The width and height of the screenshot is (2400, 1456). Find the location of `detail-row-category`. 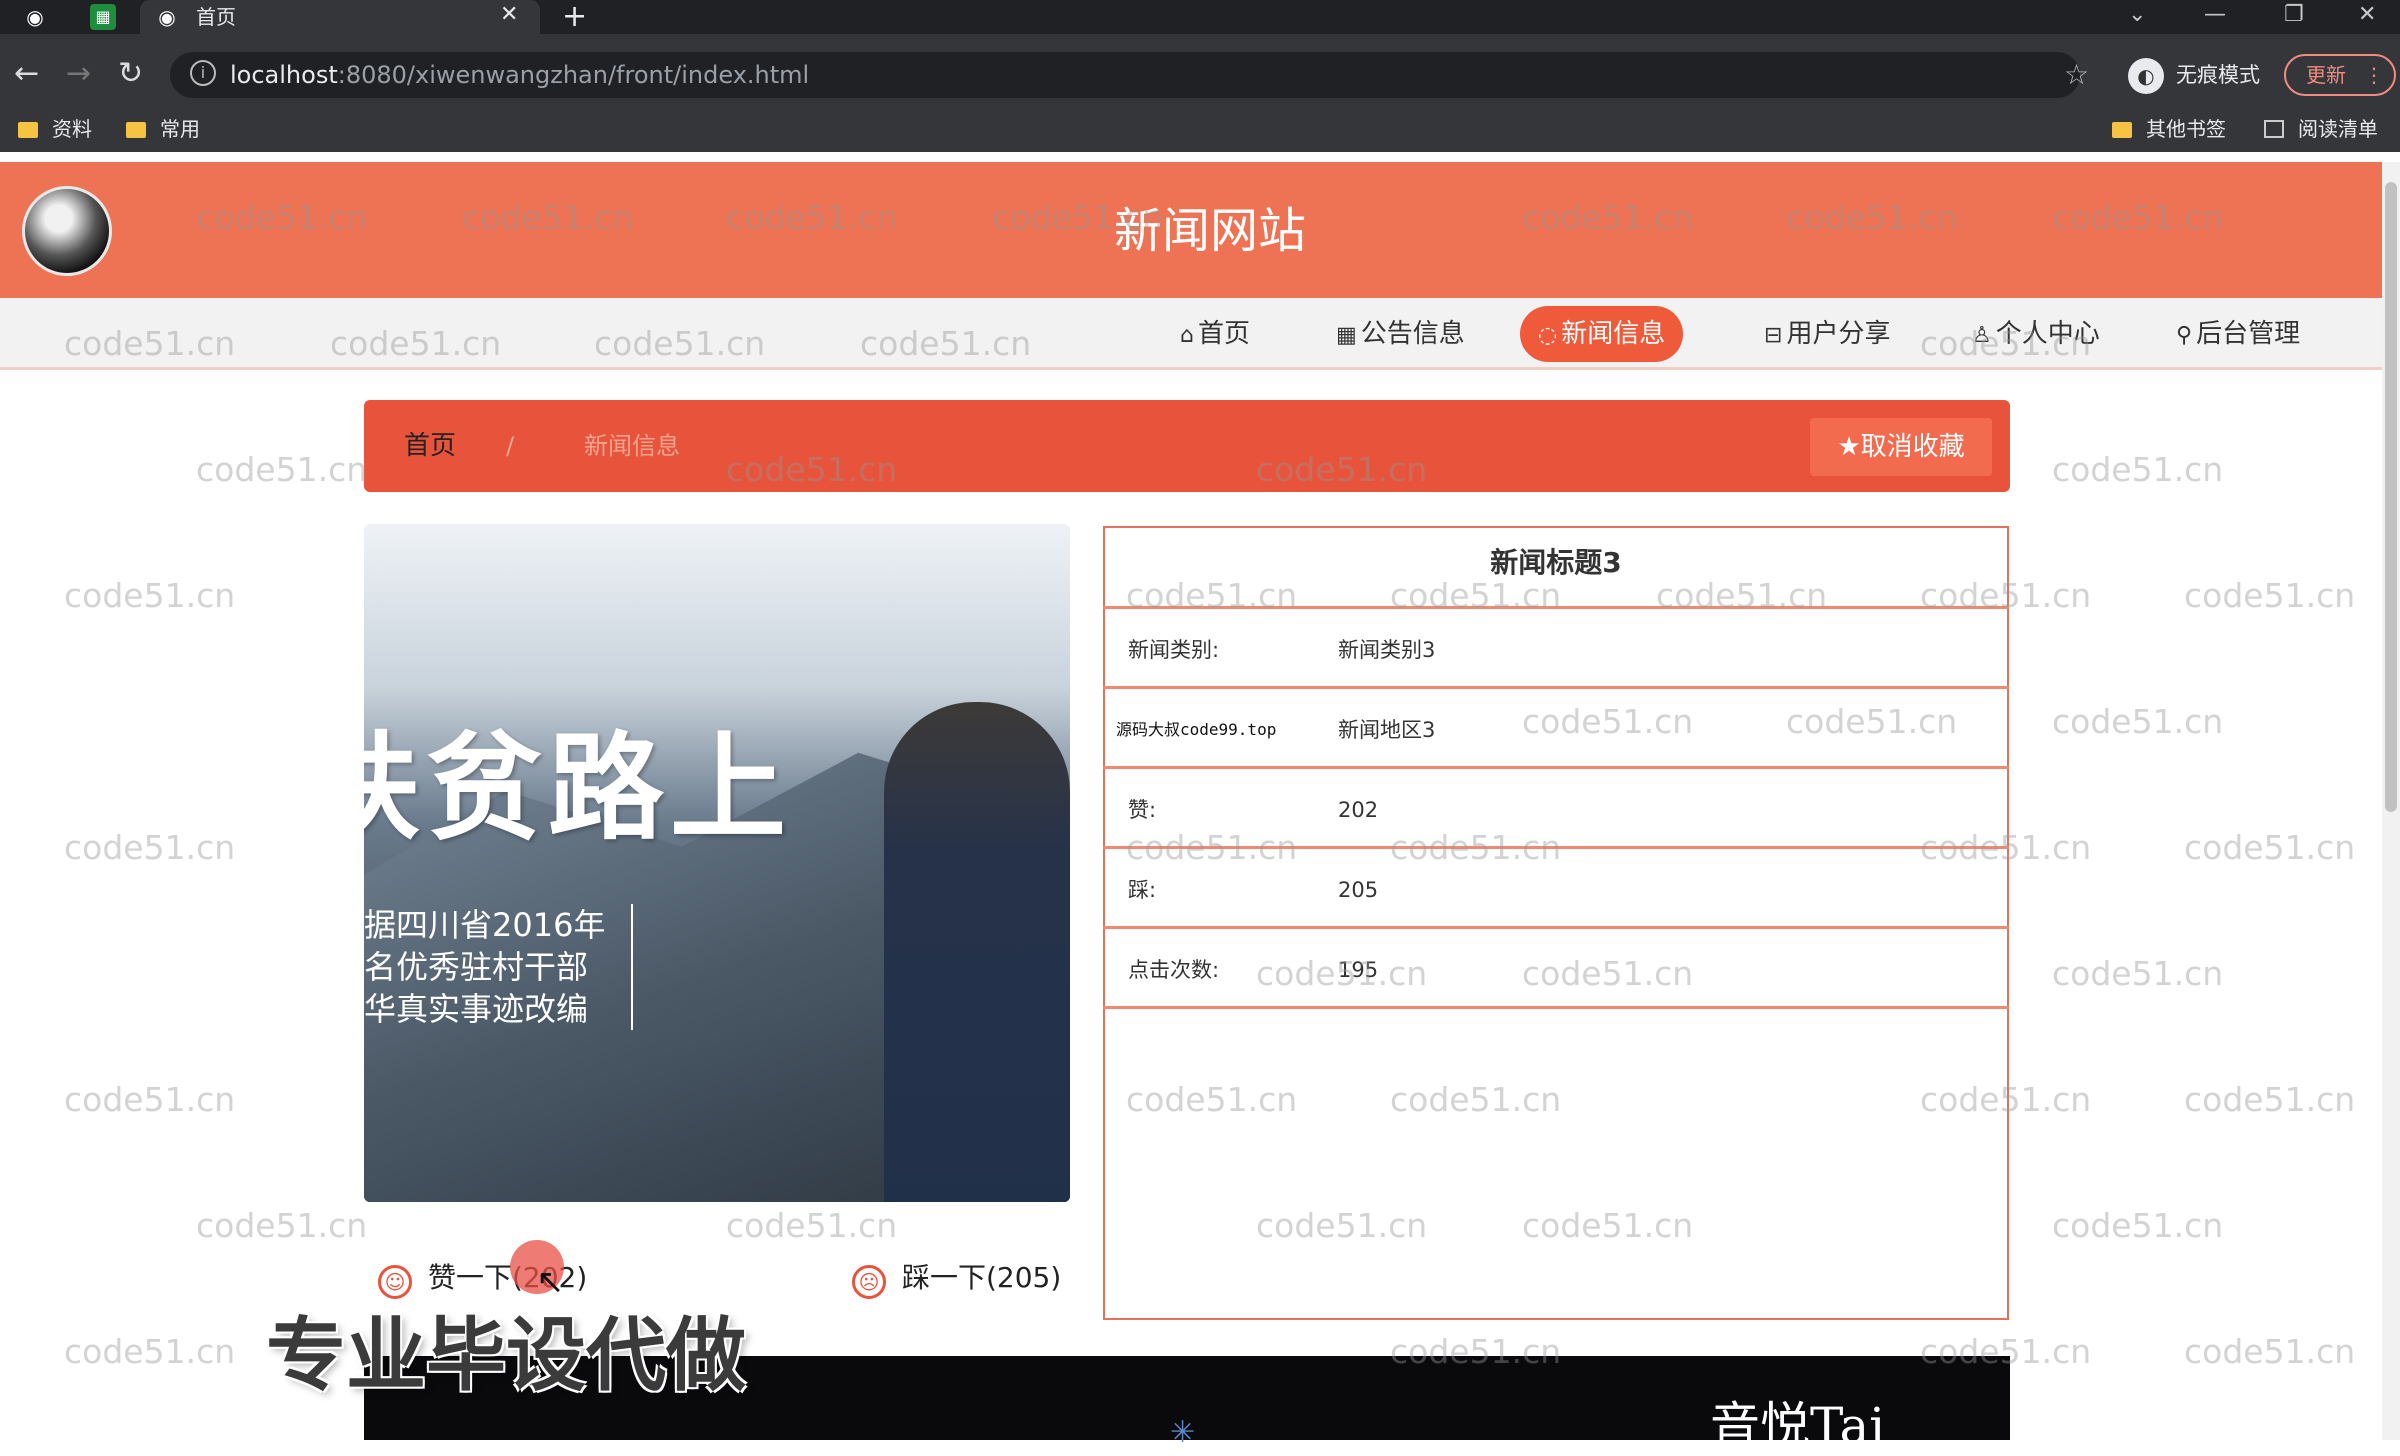

detail-row-category is located at coordinates (1556, 646).